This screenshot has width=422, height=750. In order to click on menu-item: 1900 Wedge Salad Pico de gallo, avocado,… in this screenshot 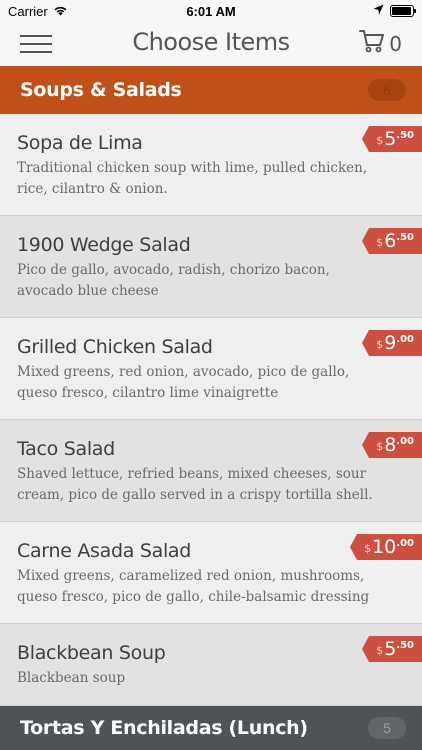, I will do `click(211, 267)`.